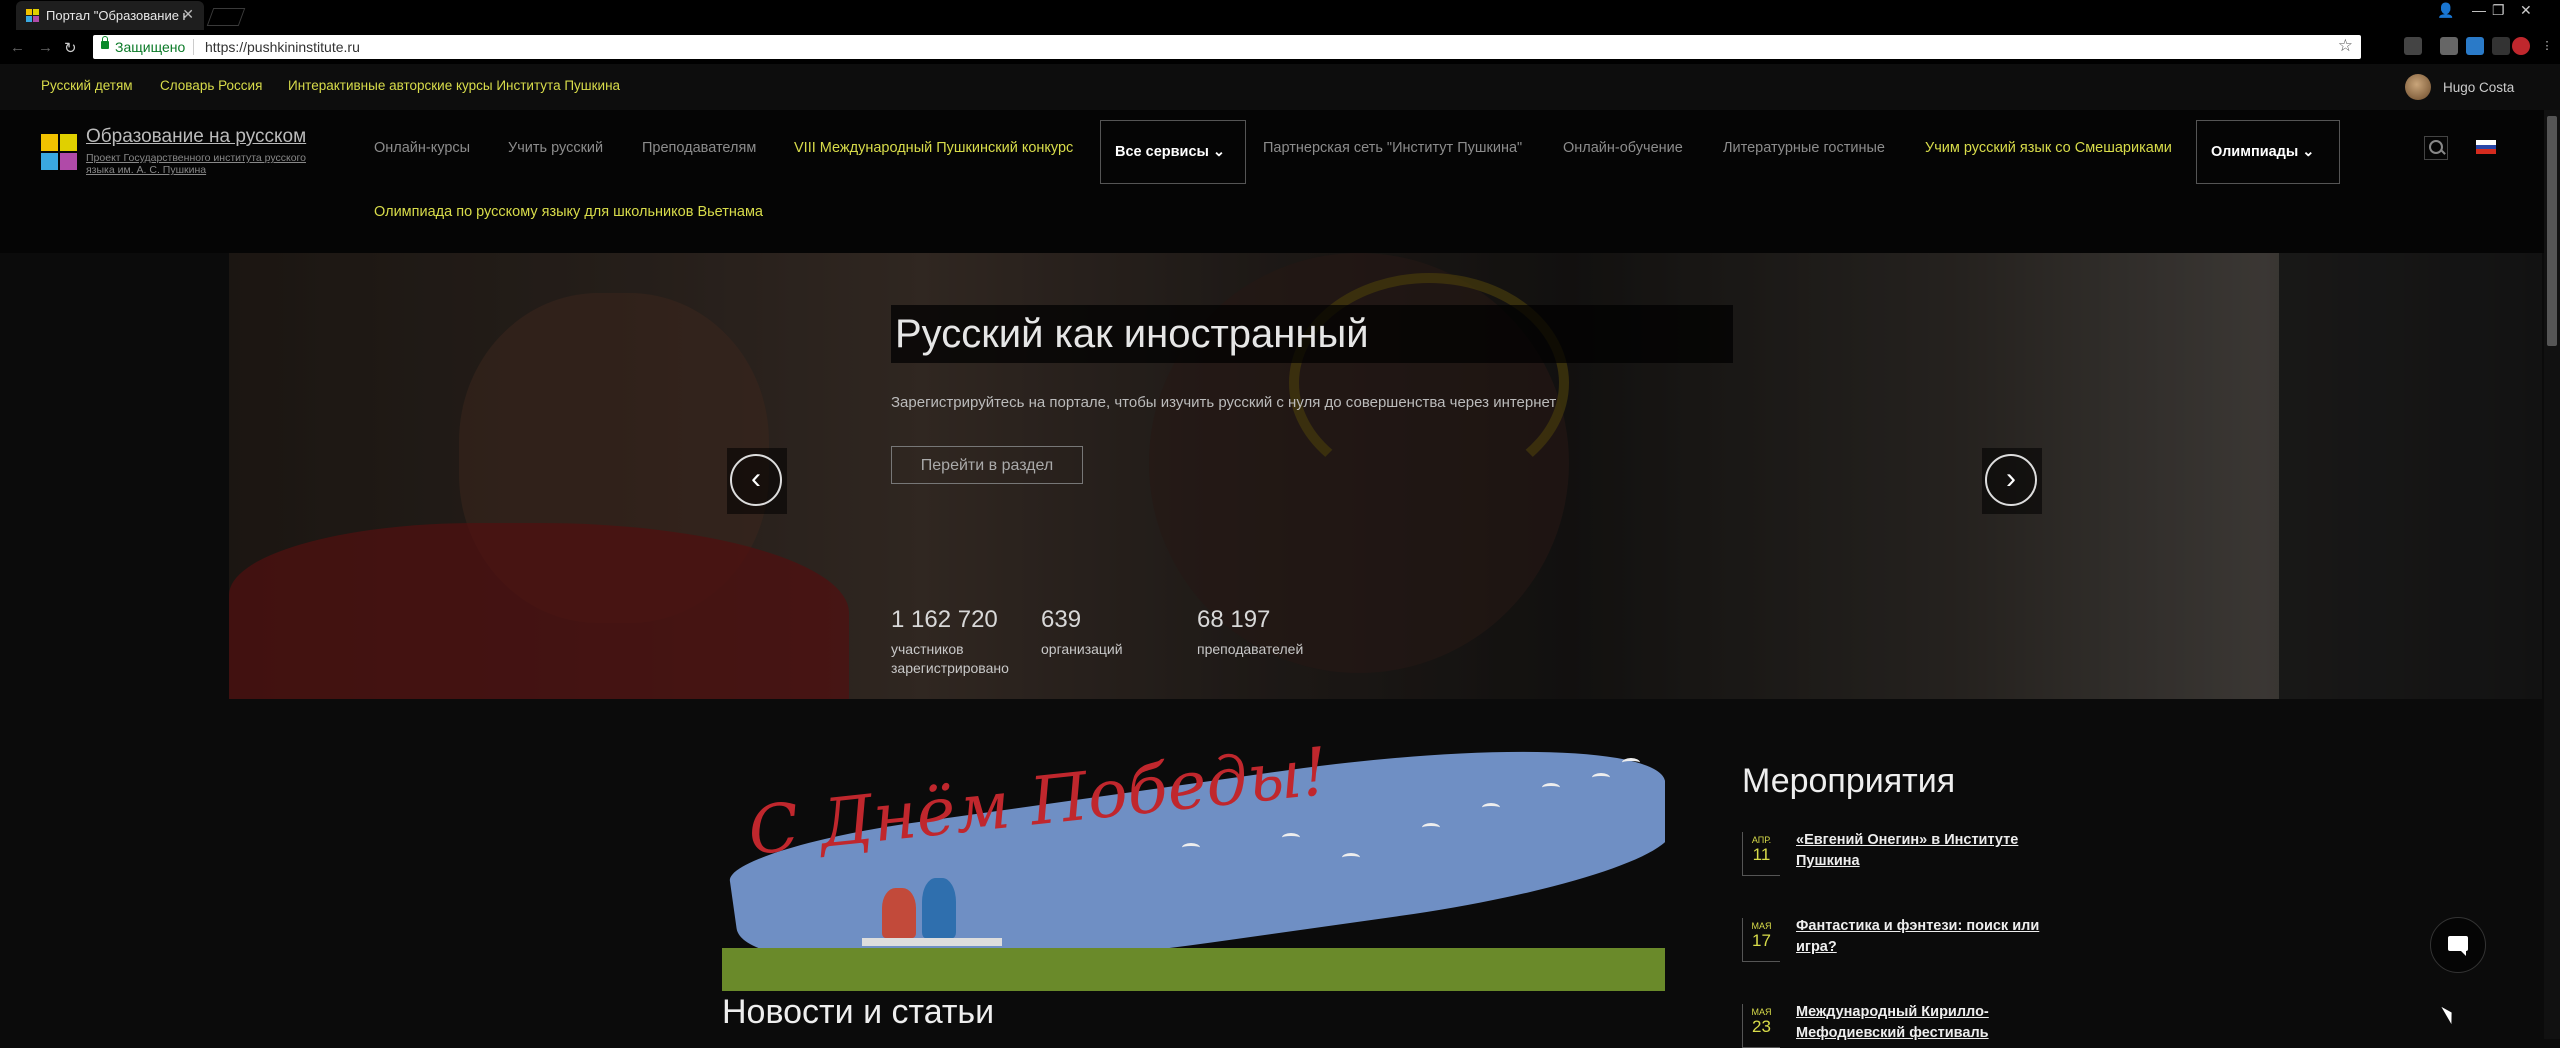  I want to click on chevron-right-icon: ›, so click(2011, 480).